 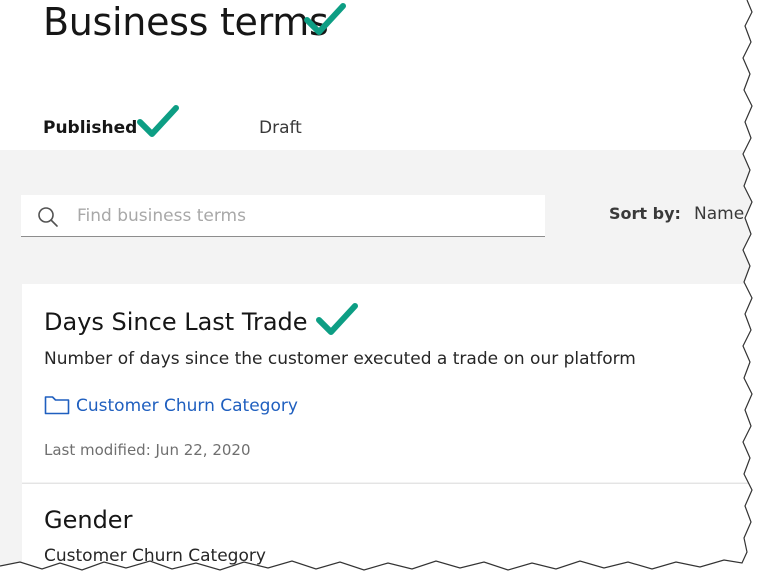 I want to click on tab-published-label: Published, so click(x=90, y=128).